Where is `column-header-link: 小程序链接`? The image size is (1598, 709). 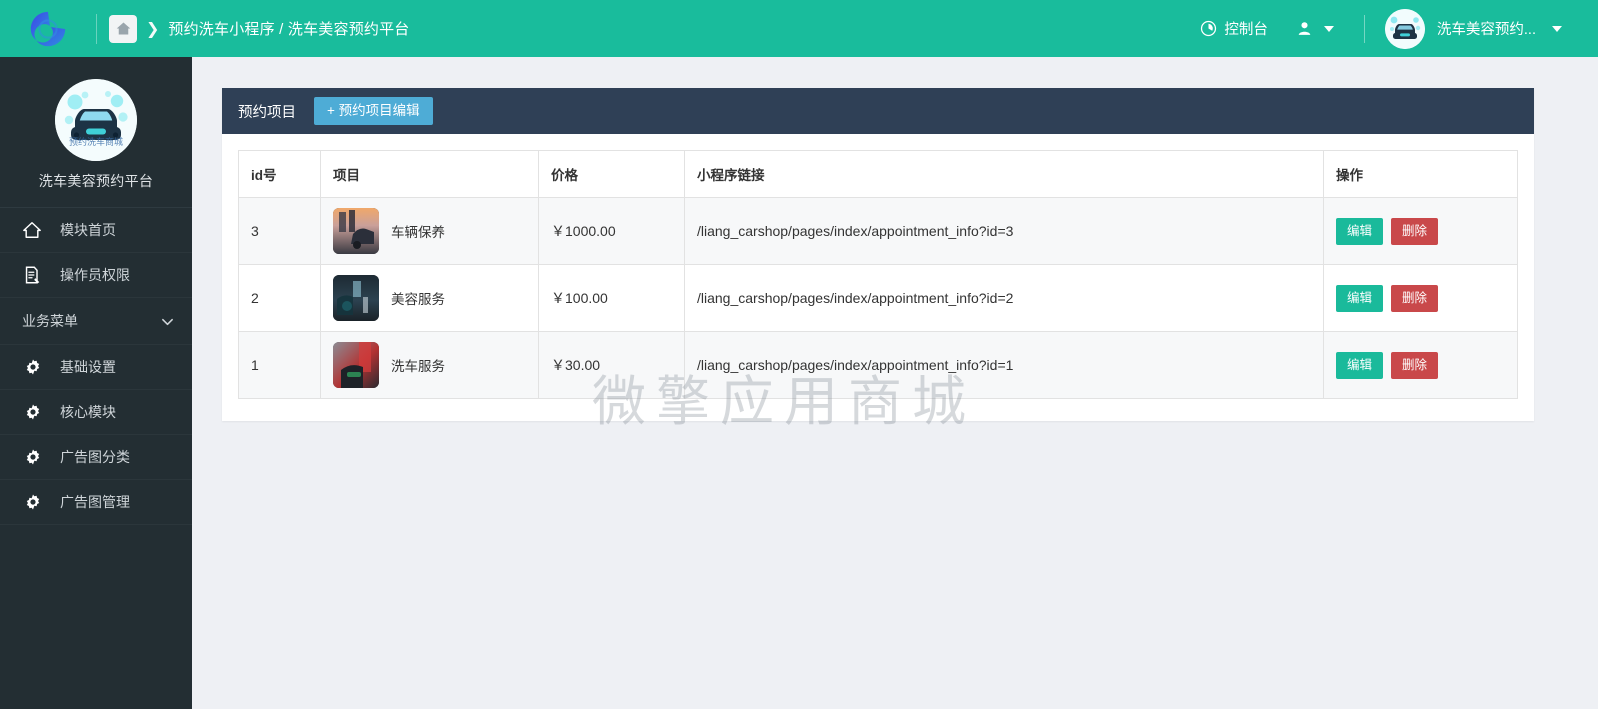 column-header-link: 小程序链接 is located at coordinates (1004, 174).